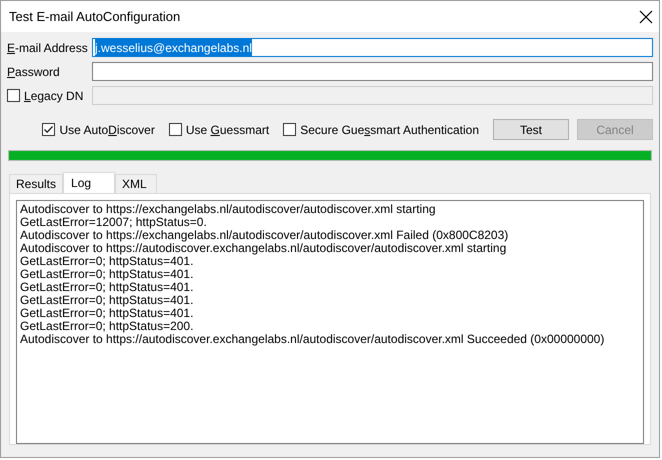  Describe the element at coordinates (89, 182) in the screenshot. I see `tab: Log` at that location.